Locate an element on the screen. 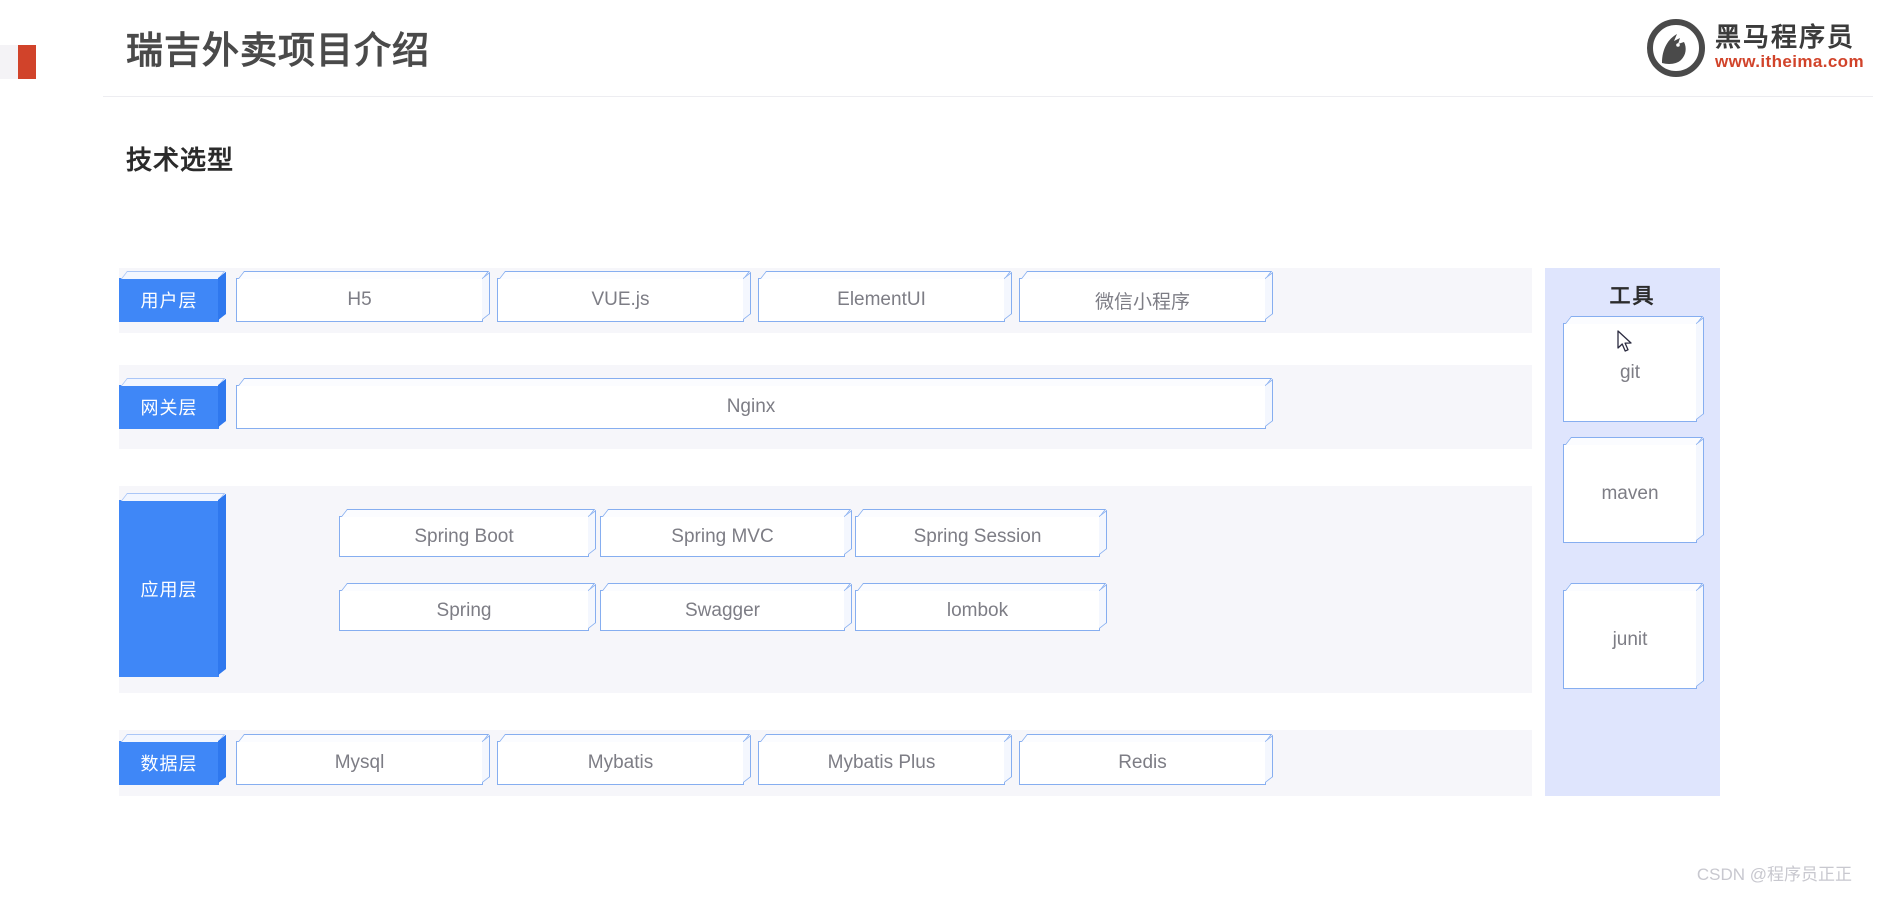  layer-label-application: 应用层 is located at coordinates (169, 588).